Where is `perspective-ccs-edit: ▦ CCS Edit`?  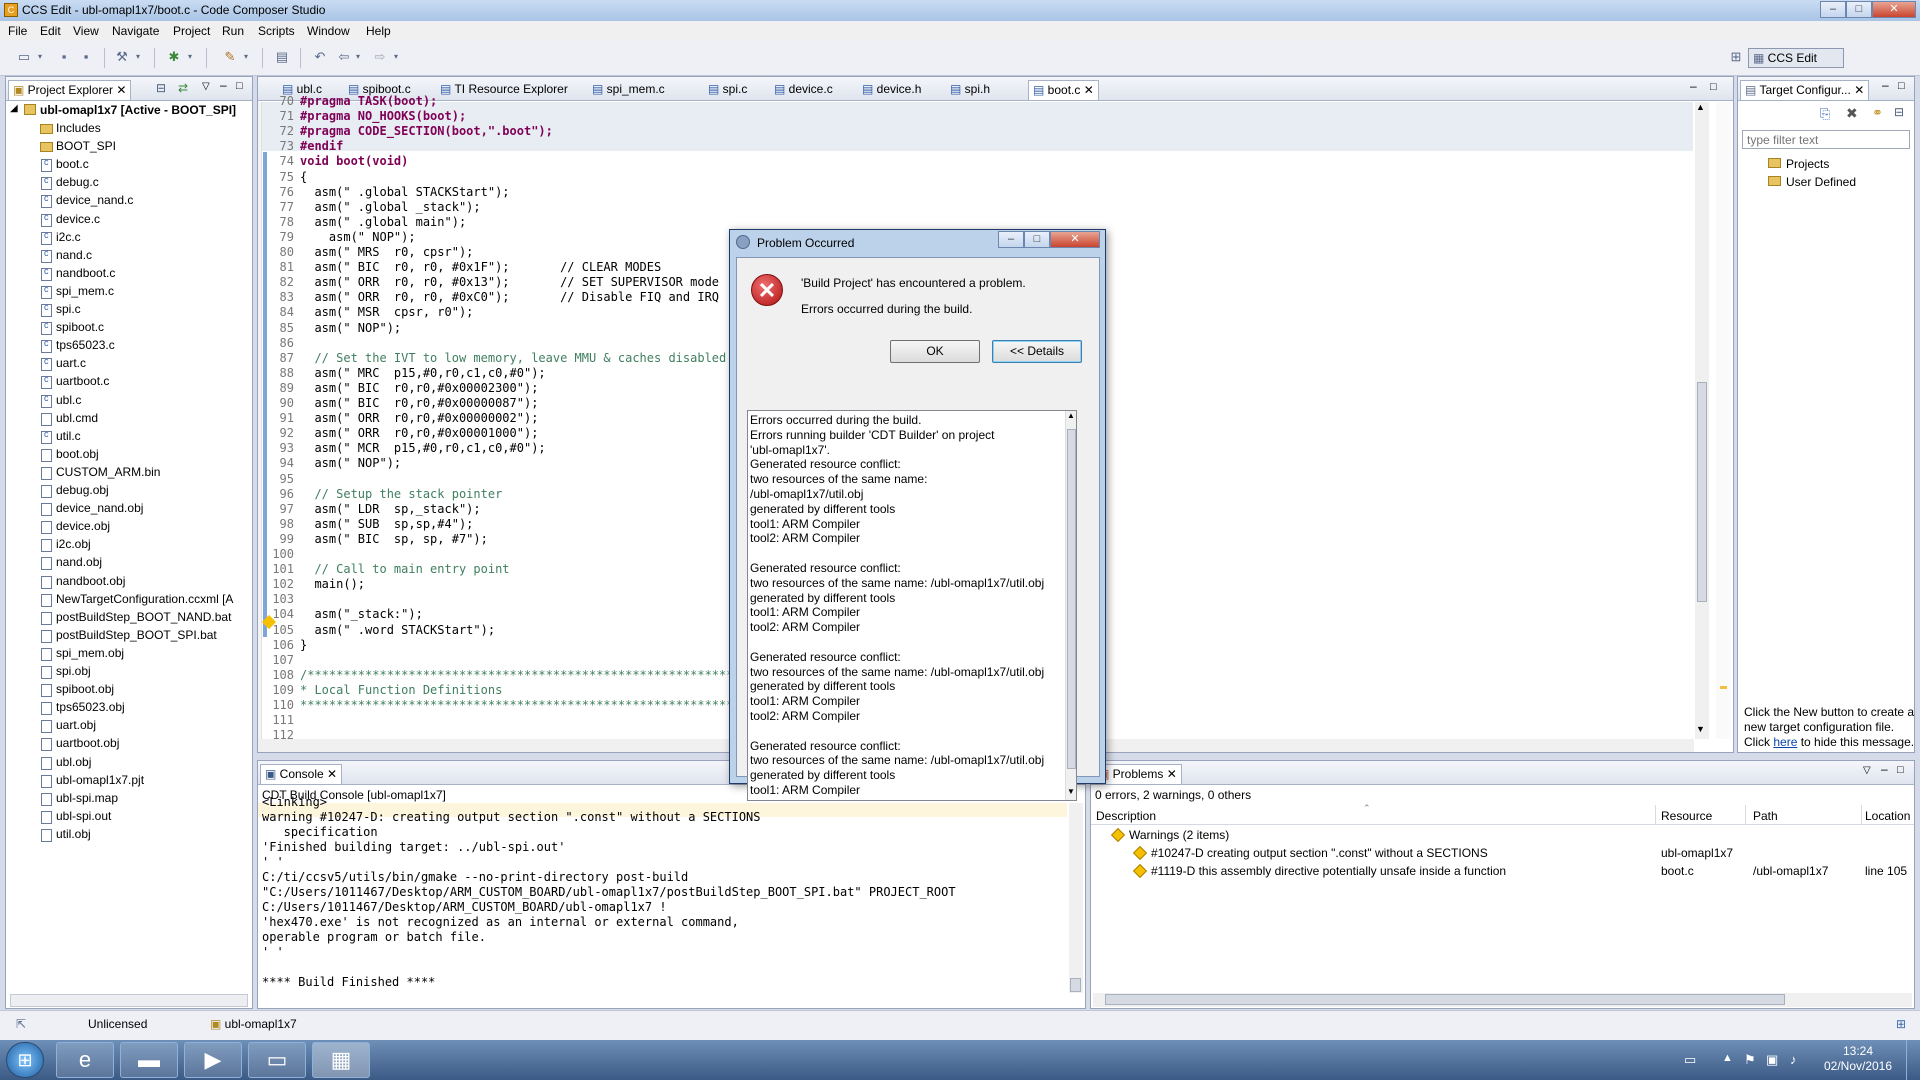
perspective-ccs-edit: ▦ CCS Edit is located at coordinates (1796, 58).